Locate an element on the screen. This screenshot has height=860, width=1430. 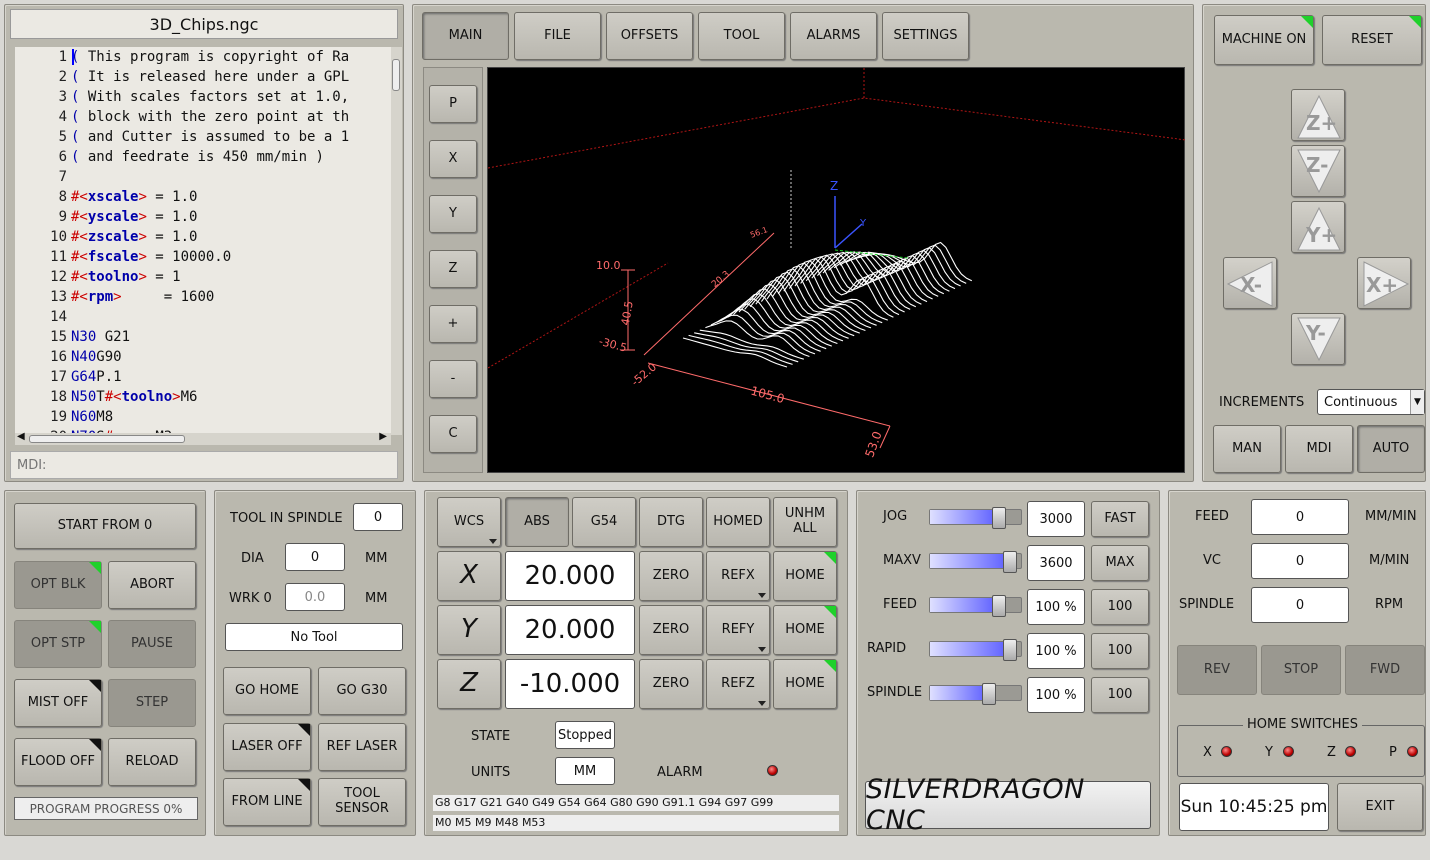
exit-button: EXIT is located at coordinates (1380, 807).